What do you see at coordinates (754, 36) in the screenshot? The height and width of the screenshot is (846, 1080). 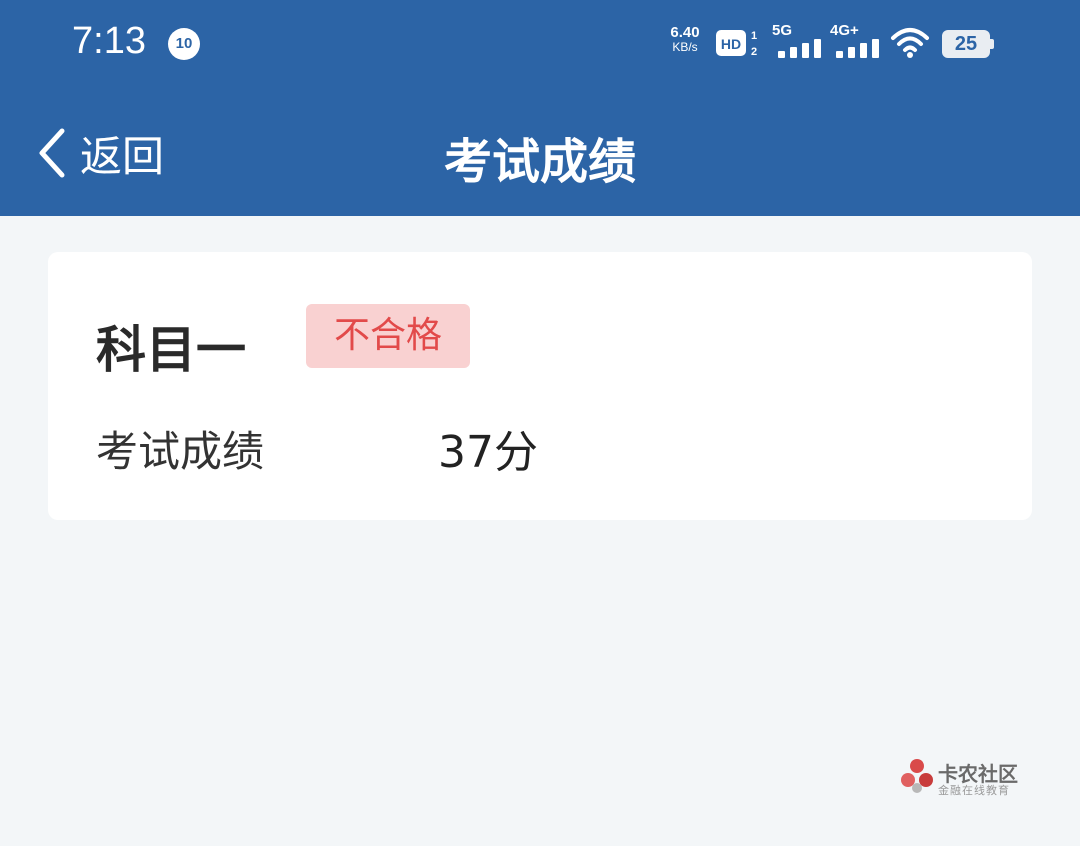 I see `svg-text: 1` at bounding box center [754, 36].